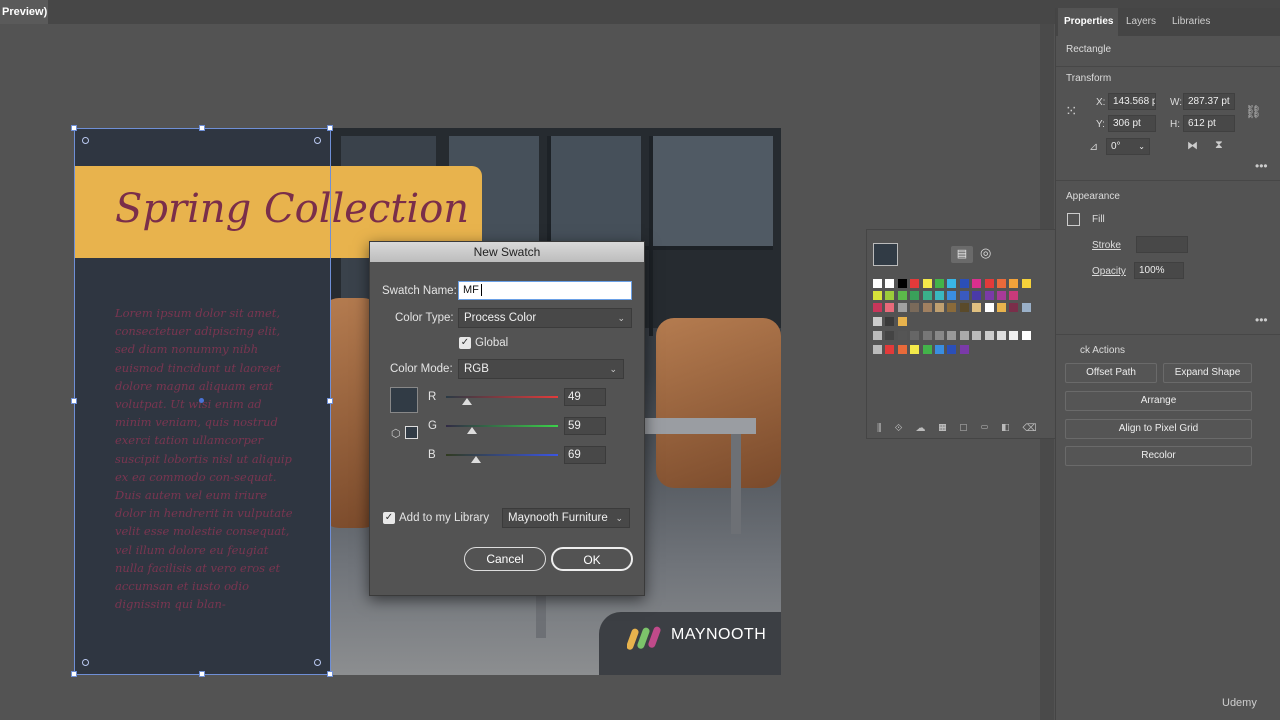  What do you see at coordinates (1146, 22) in the screenshot?
I see `tab-layers: Layers` at bounding box center [1146, 22].